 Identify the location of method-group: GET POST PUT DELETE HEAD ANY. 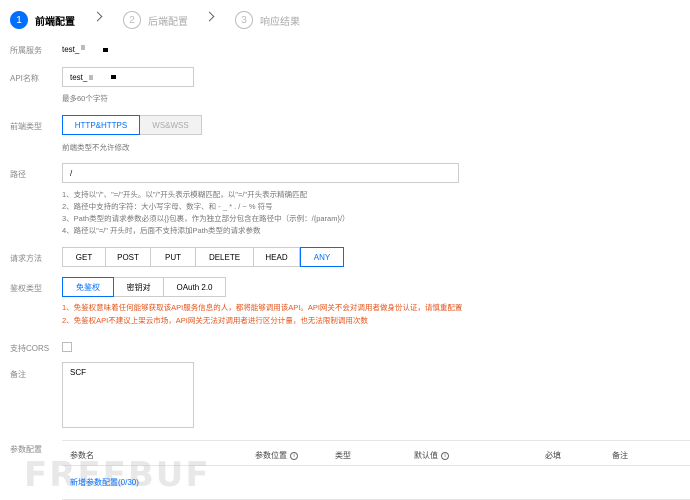
(203, 257).